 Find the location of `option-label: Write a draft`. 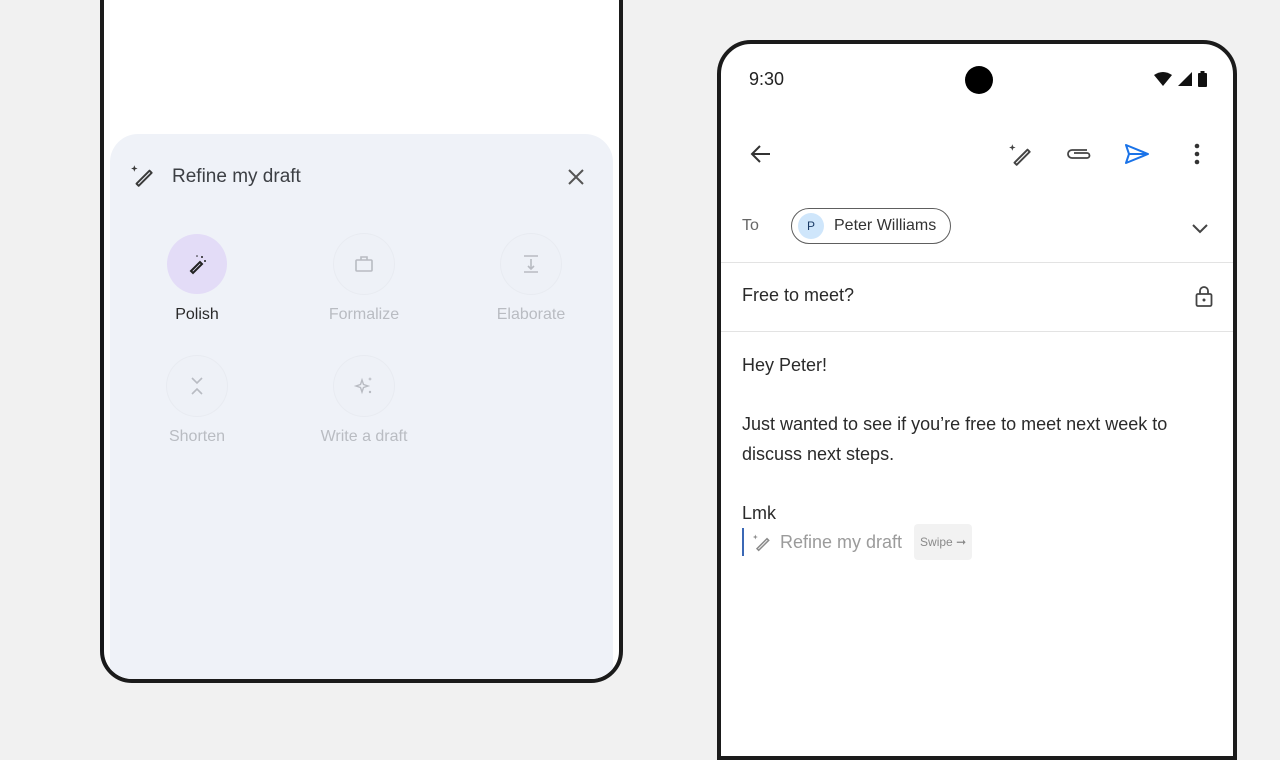

option-label: Write a draft is located at coordinates (364, 436).